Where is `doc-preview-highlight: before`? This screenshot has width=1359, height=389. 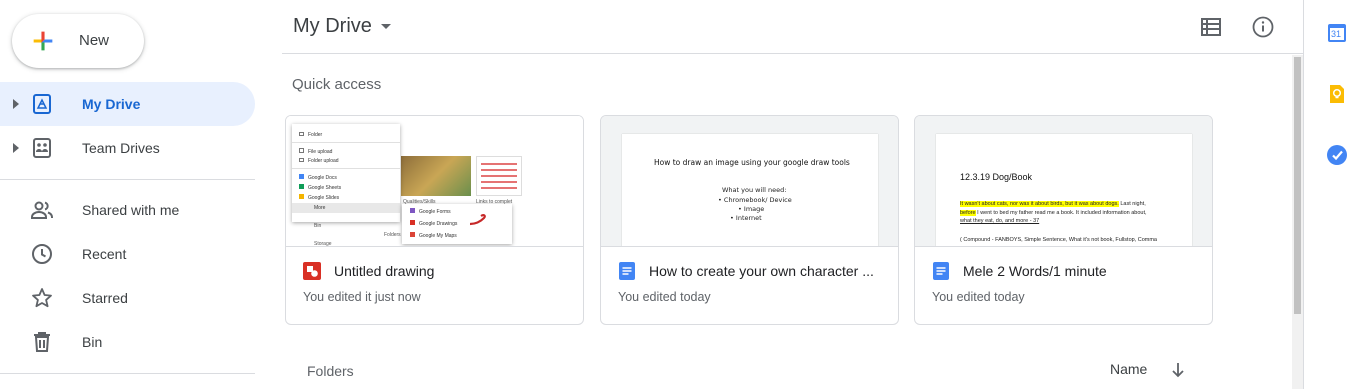
doc-preview-highlight: before is located at coordinates (968, 212).